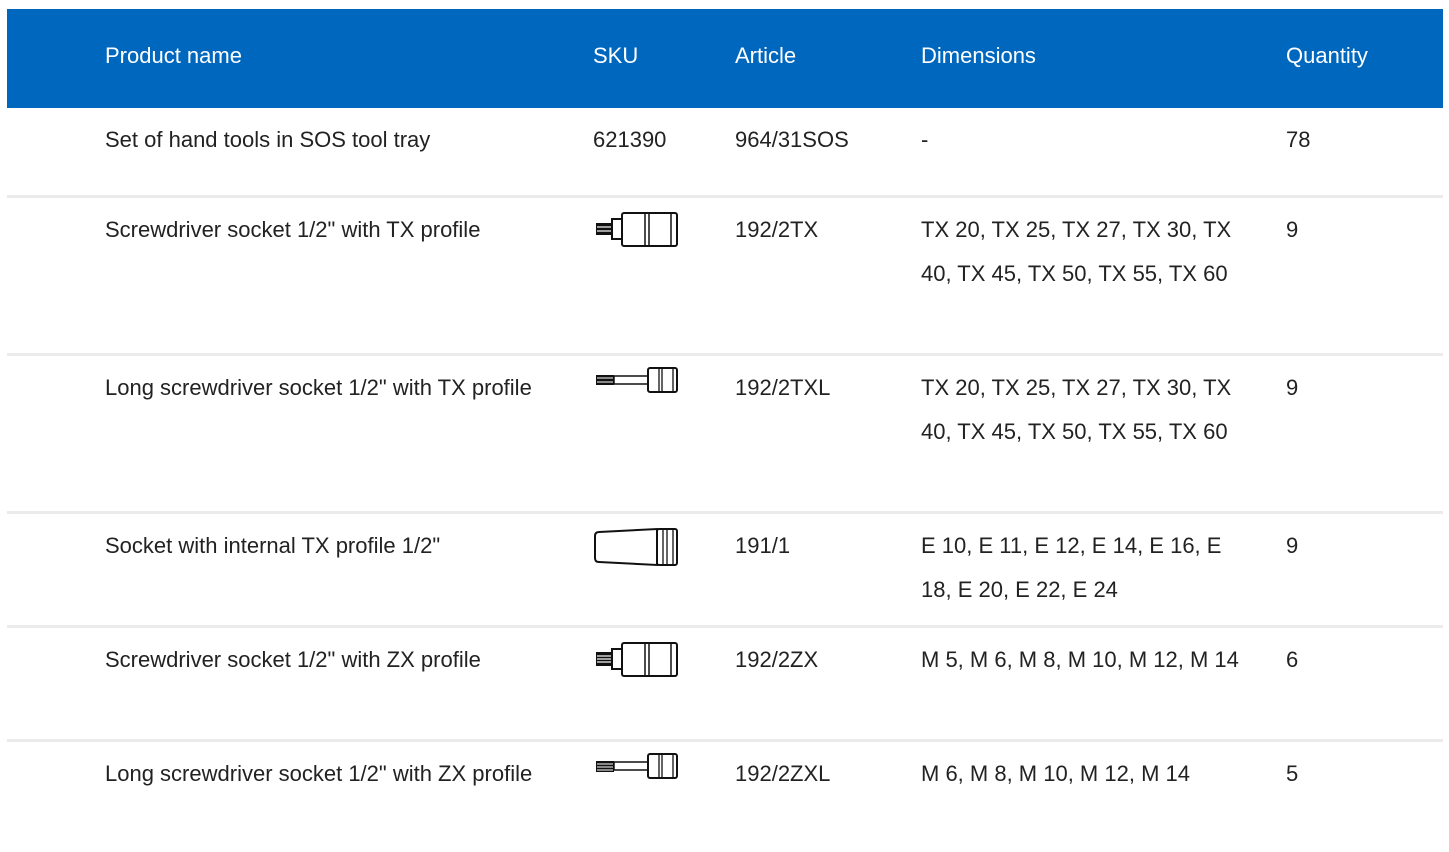 Image resolution: width=1449 pixels, height=852 pixels. What do you see at coordinates (636, 230) in the screenshot?
I see `tx-screwdriver-socket-icon` at bounding box center [636, 230].